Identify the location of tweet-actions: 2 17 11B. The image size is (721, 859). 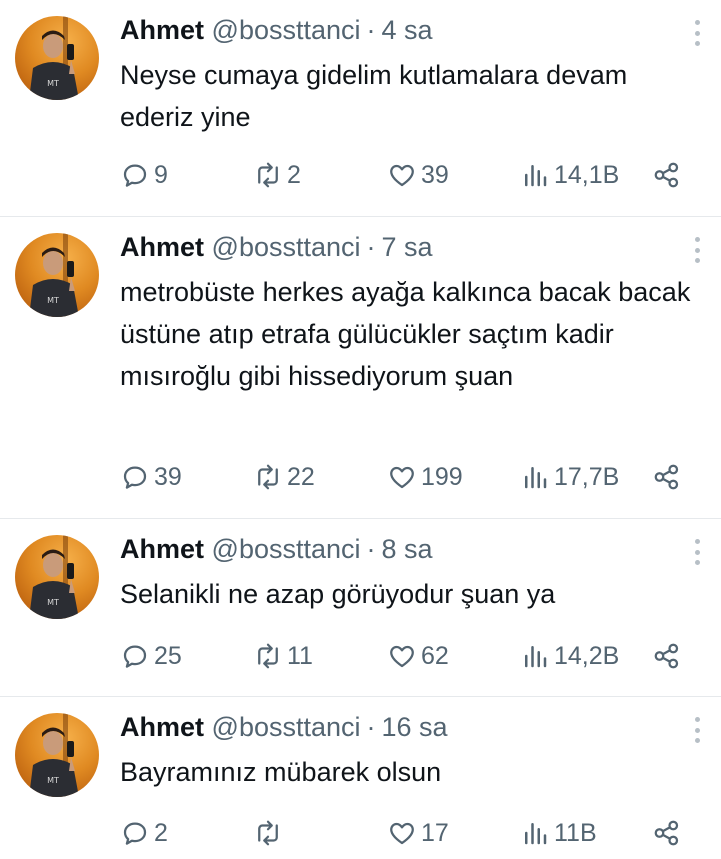
(360, 833).